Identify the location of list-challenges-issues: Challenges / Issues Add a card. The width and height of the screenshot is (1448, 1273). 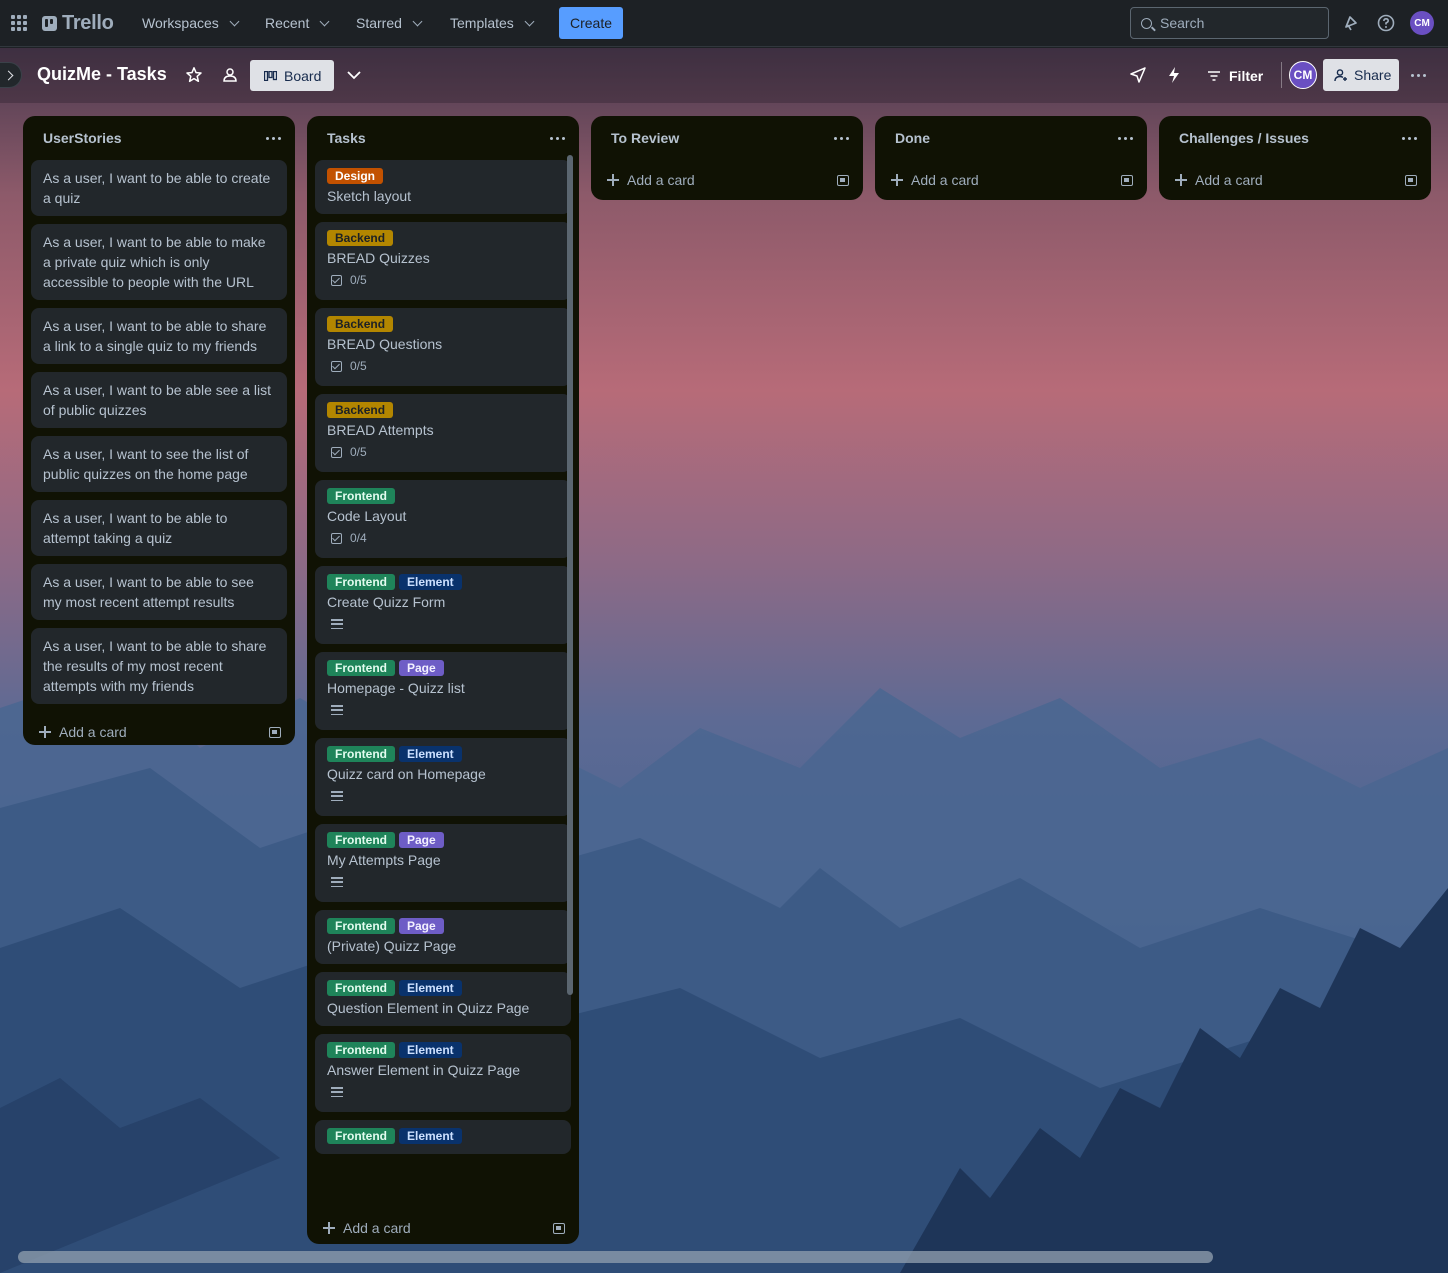
(1295, 158).